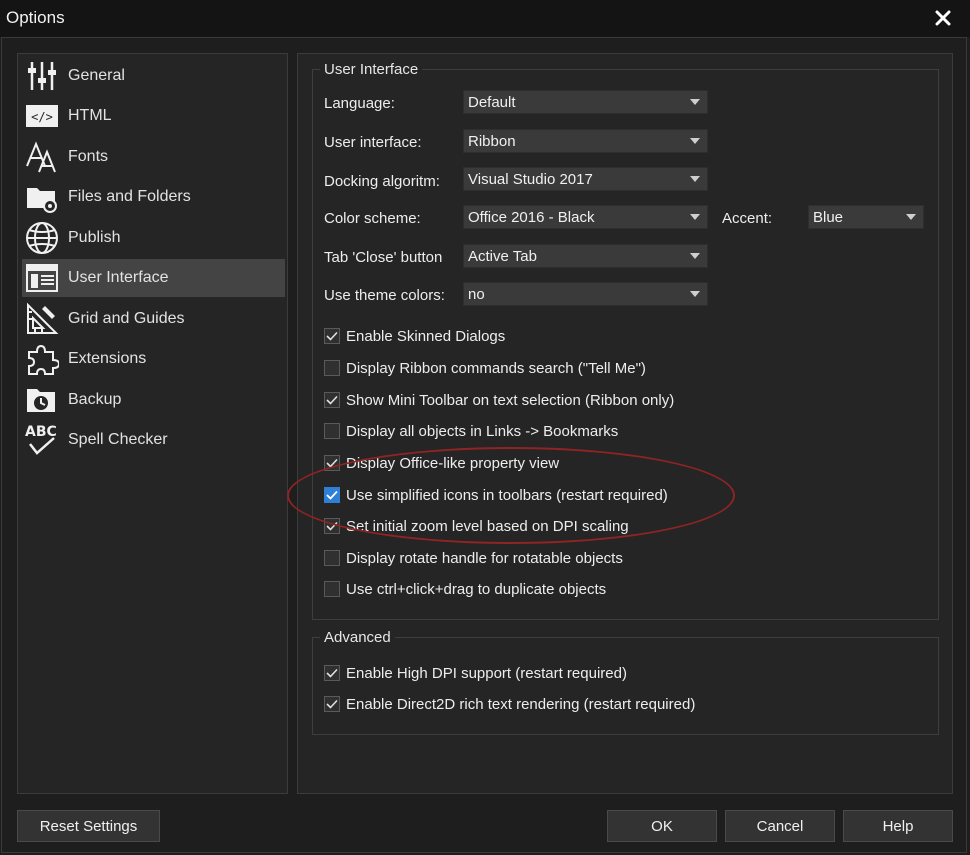 The height and width of the screenshot is (855, 970). What do you see at coordinates (585, 294) in the screenshot?
I see `theme-colors-select: no` at bounding box center [585, 294].